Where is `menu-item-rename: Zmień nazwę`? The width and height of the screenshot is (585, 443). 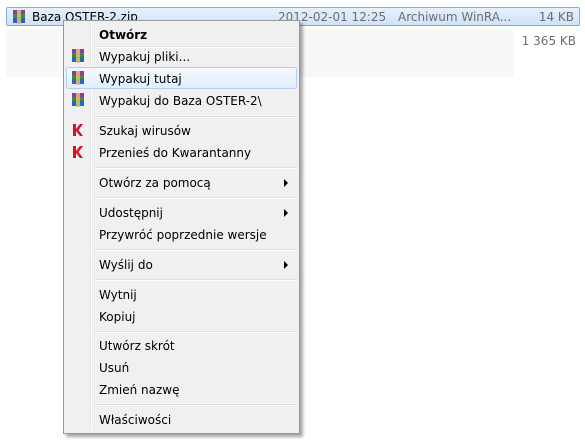 menu-item-rename: Zmień nazwę is located at coordinates (181, 389).